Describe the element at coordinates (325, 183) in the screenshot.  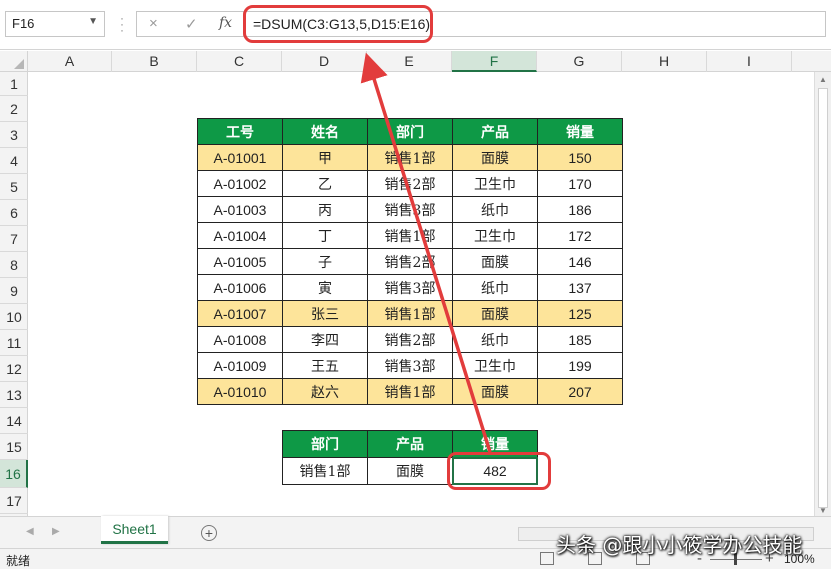
I see `cell-name: 乙` at that location.